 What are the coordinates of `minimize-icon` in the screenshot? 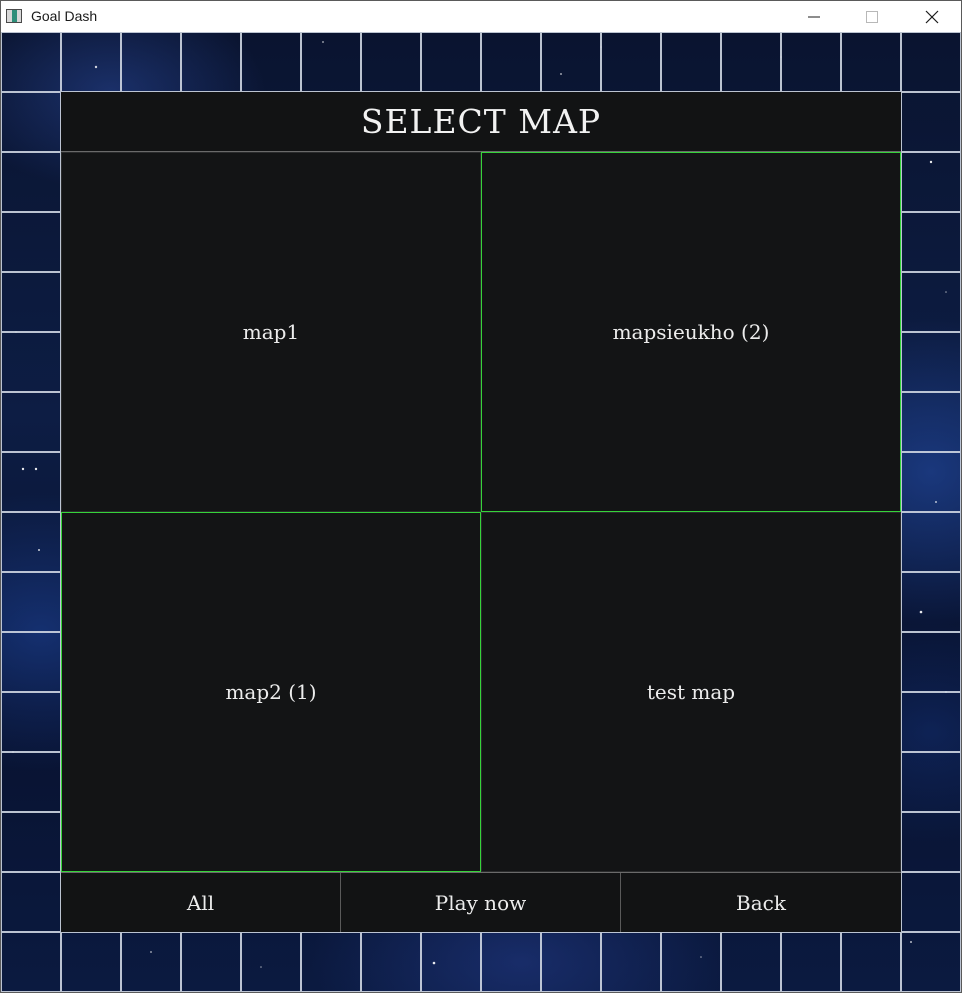 It's located at (814, 16).